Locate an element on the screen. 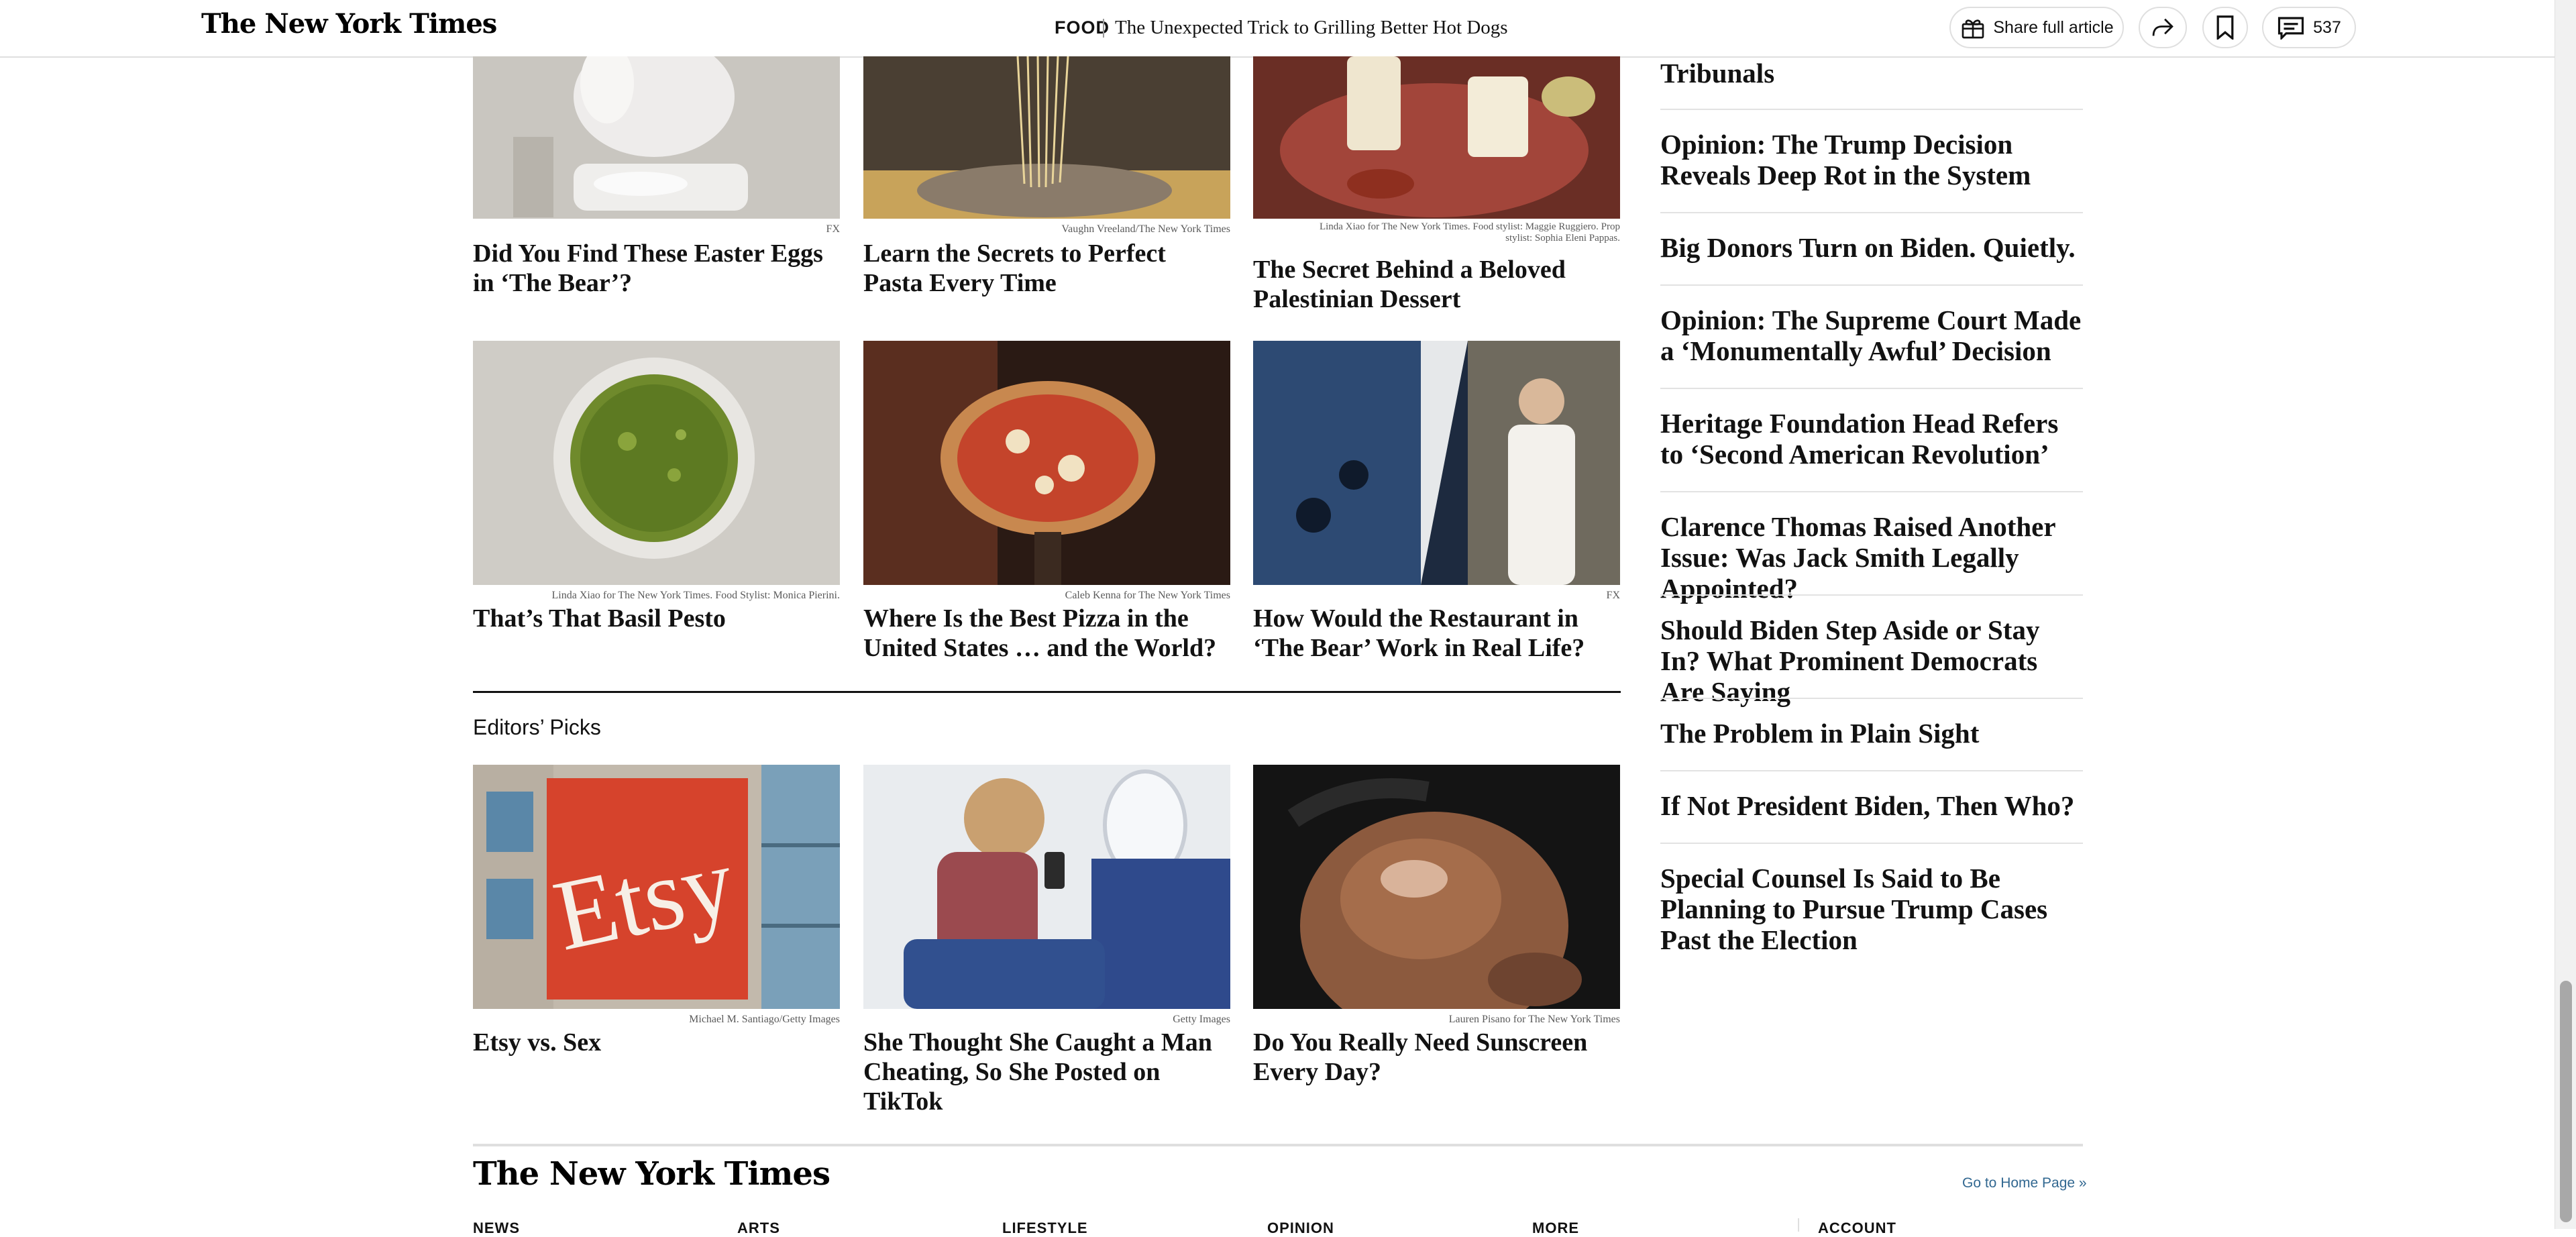  sunscreen-shoulder-photo is located at coordinates (1436, 887).